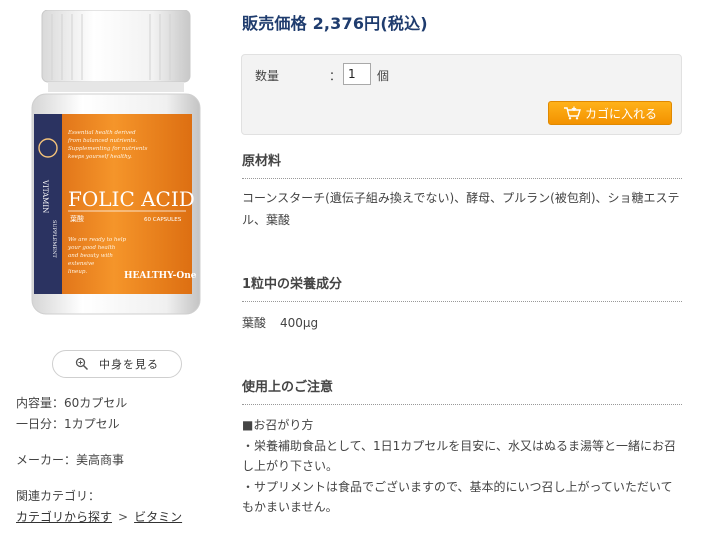 Image resolution: width=707 pixels, height=537 pixels. I want to click on label-maker-logo: HEALTHY-One, so click(160, 276).